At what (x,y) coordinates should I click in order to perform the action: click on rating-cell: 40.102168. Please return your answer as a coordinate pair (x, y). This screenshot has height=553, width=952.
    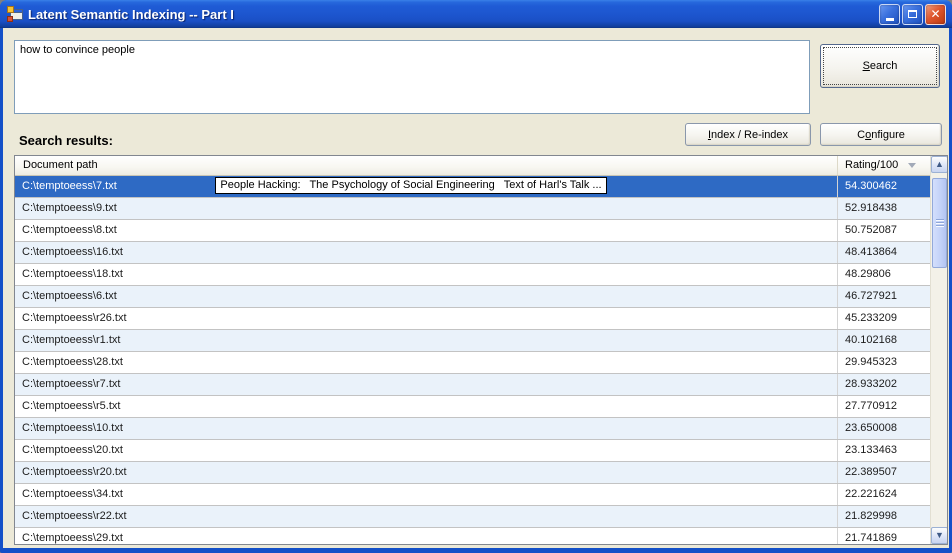
    Looking at the image, I should click on (871, 340).